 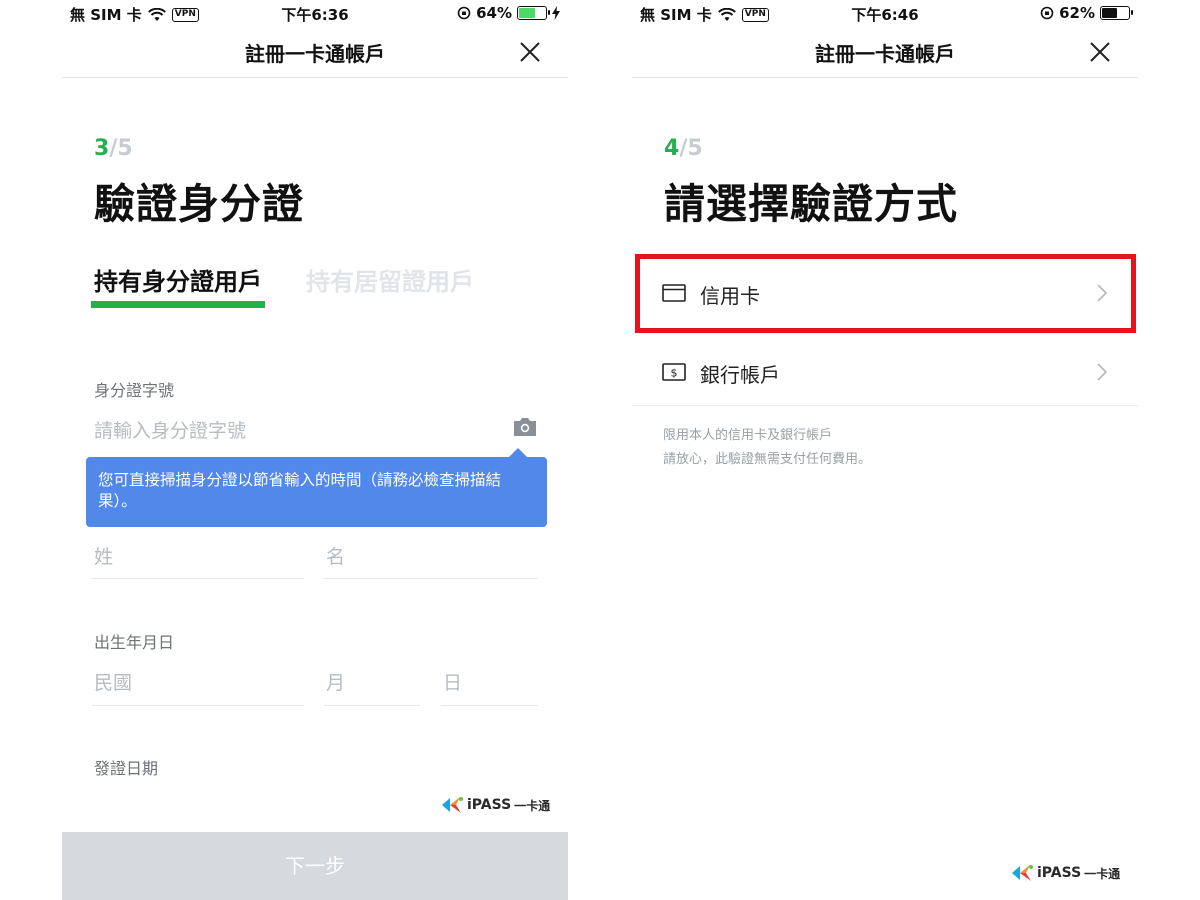 What do you see at coordinates (102, 148) in the screenshot?
I see `step-current: 3` at bounding box center [102, 148].